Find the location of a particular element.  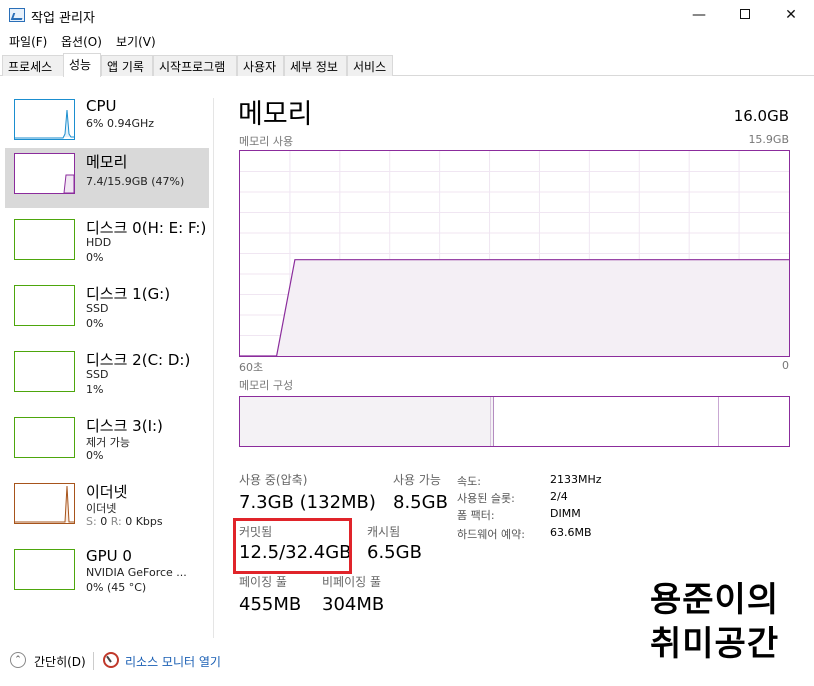

committed-highlight-box is located at coordinates (292, 546).